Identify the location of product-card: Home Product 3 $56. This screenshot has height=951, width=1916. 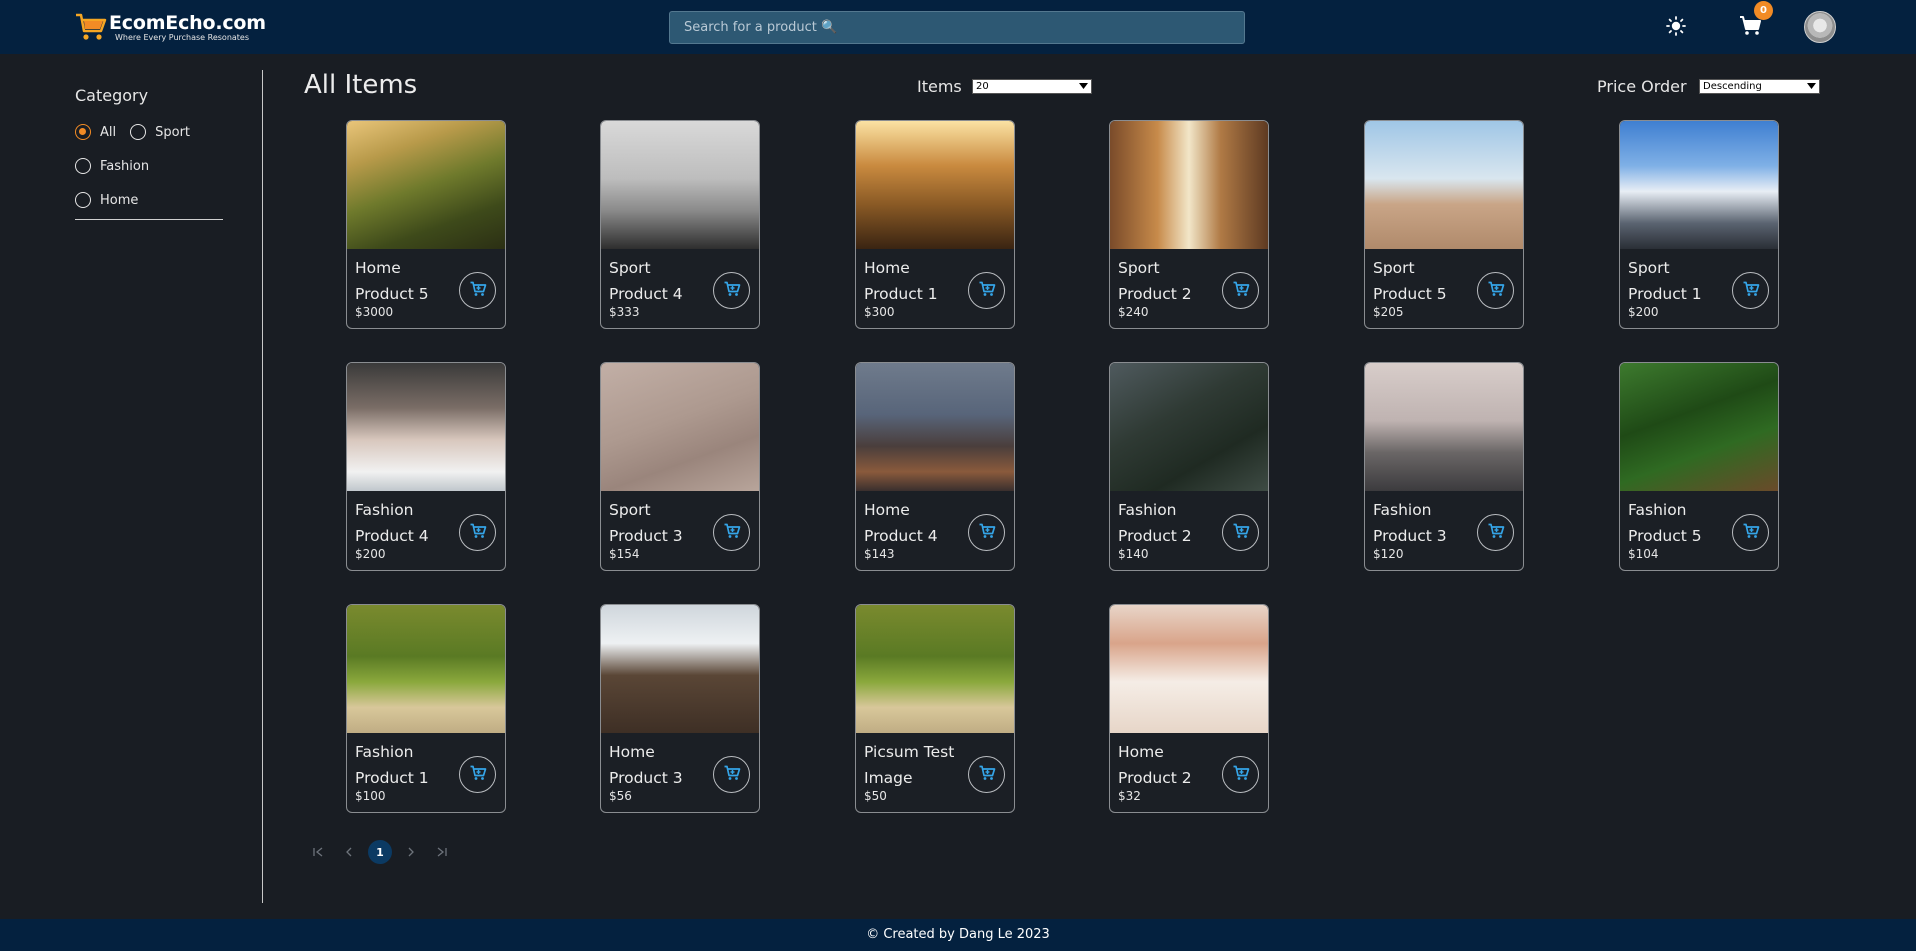
(680, 708).